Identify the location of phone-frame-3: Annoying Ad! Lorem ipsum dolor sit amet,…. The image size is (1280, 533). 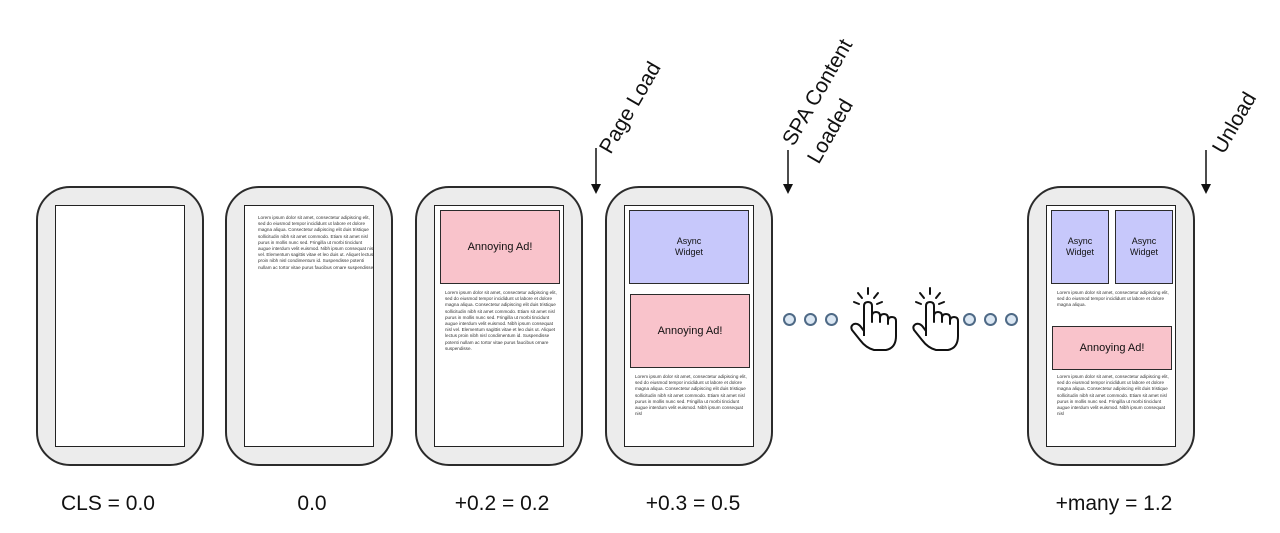
(499, 326).